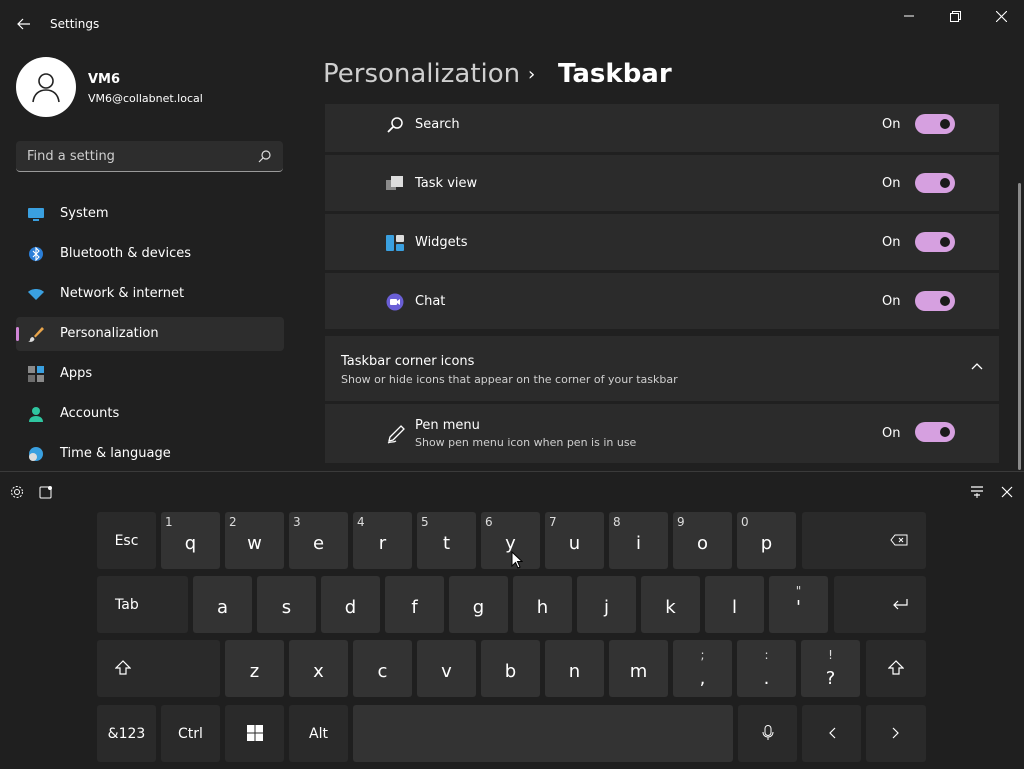 Image resolution: width=1024 pixels, height=769 pixels. Describe the element at coordinates (414, 607) in the screenshot. I see `key-label: f` at that location.